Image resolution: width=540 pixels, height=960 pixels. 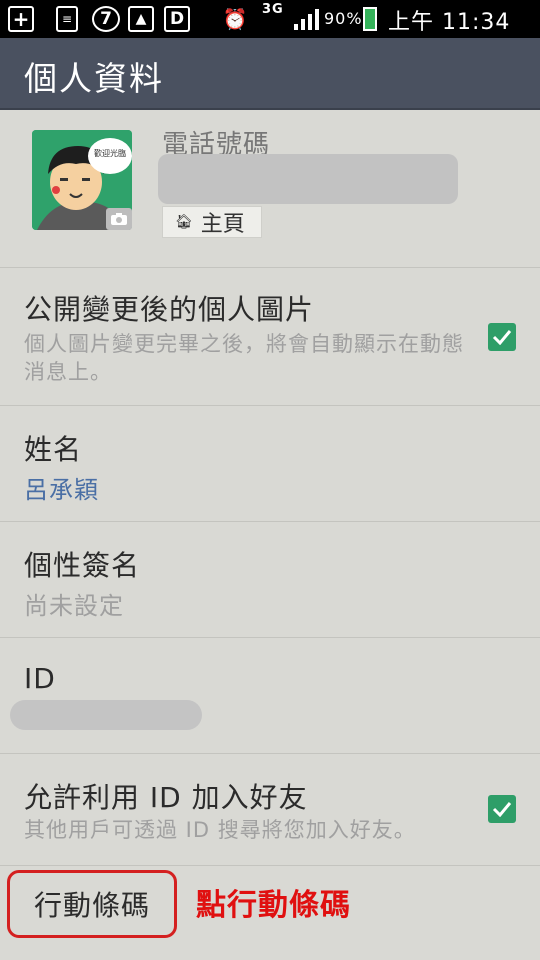 I want to click on qr-code-button: 行動條碼, so click(x=92, y=904).